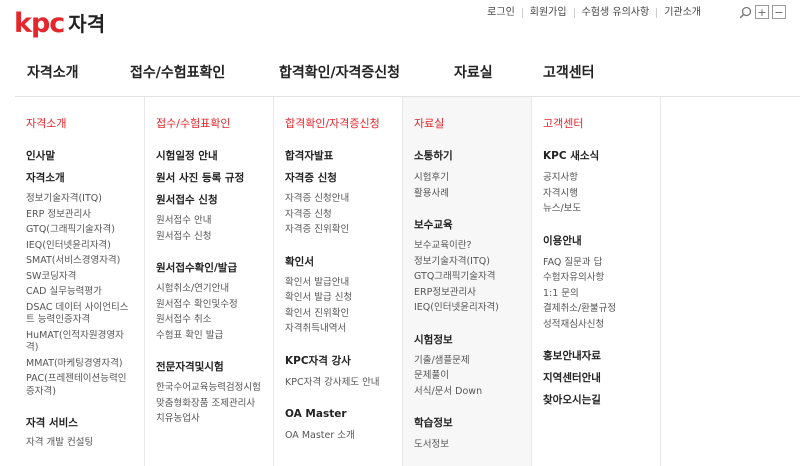  I want to click on menu-heading: OA Master, so click(343, 414).